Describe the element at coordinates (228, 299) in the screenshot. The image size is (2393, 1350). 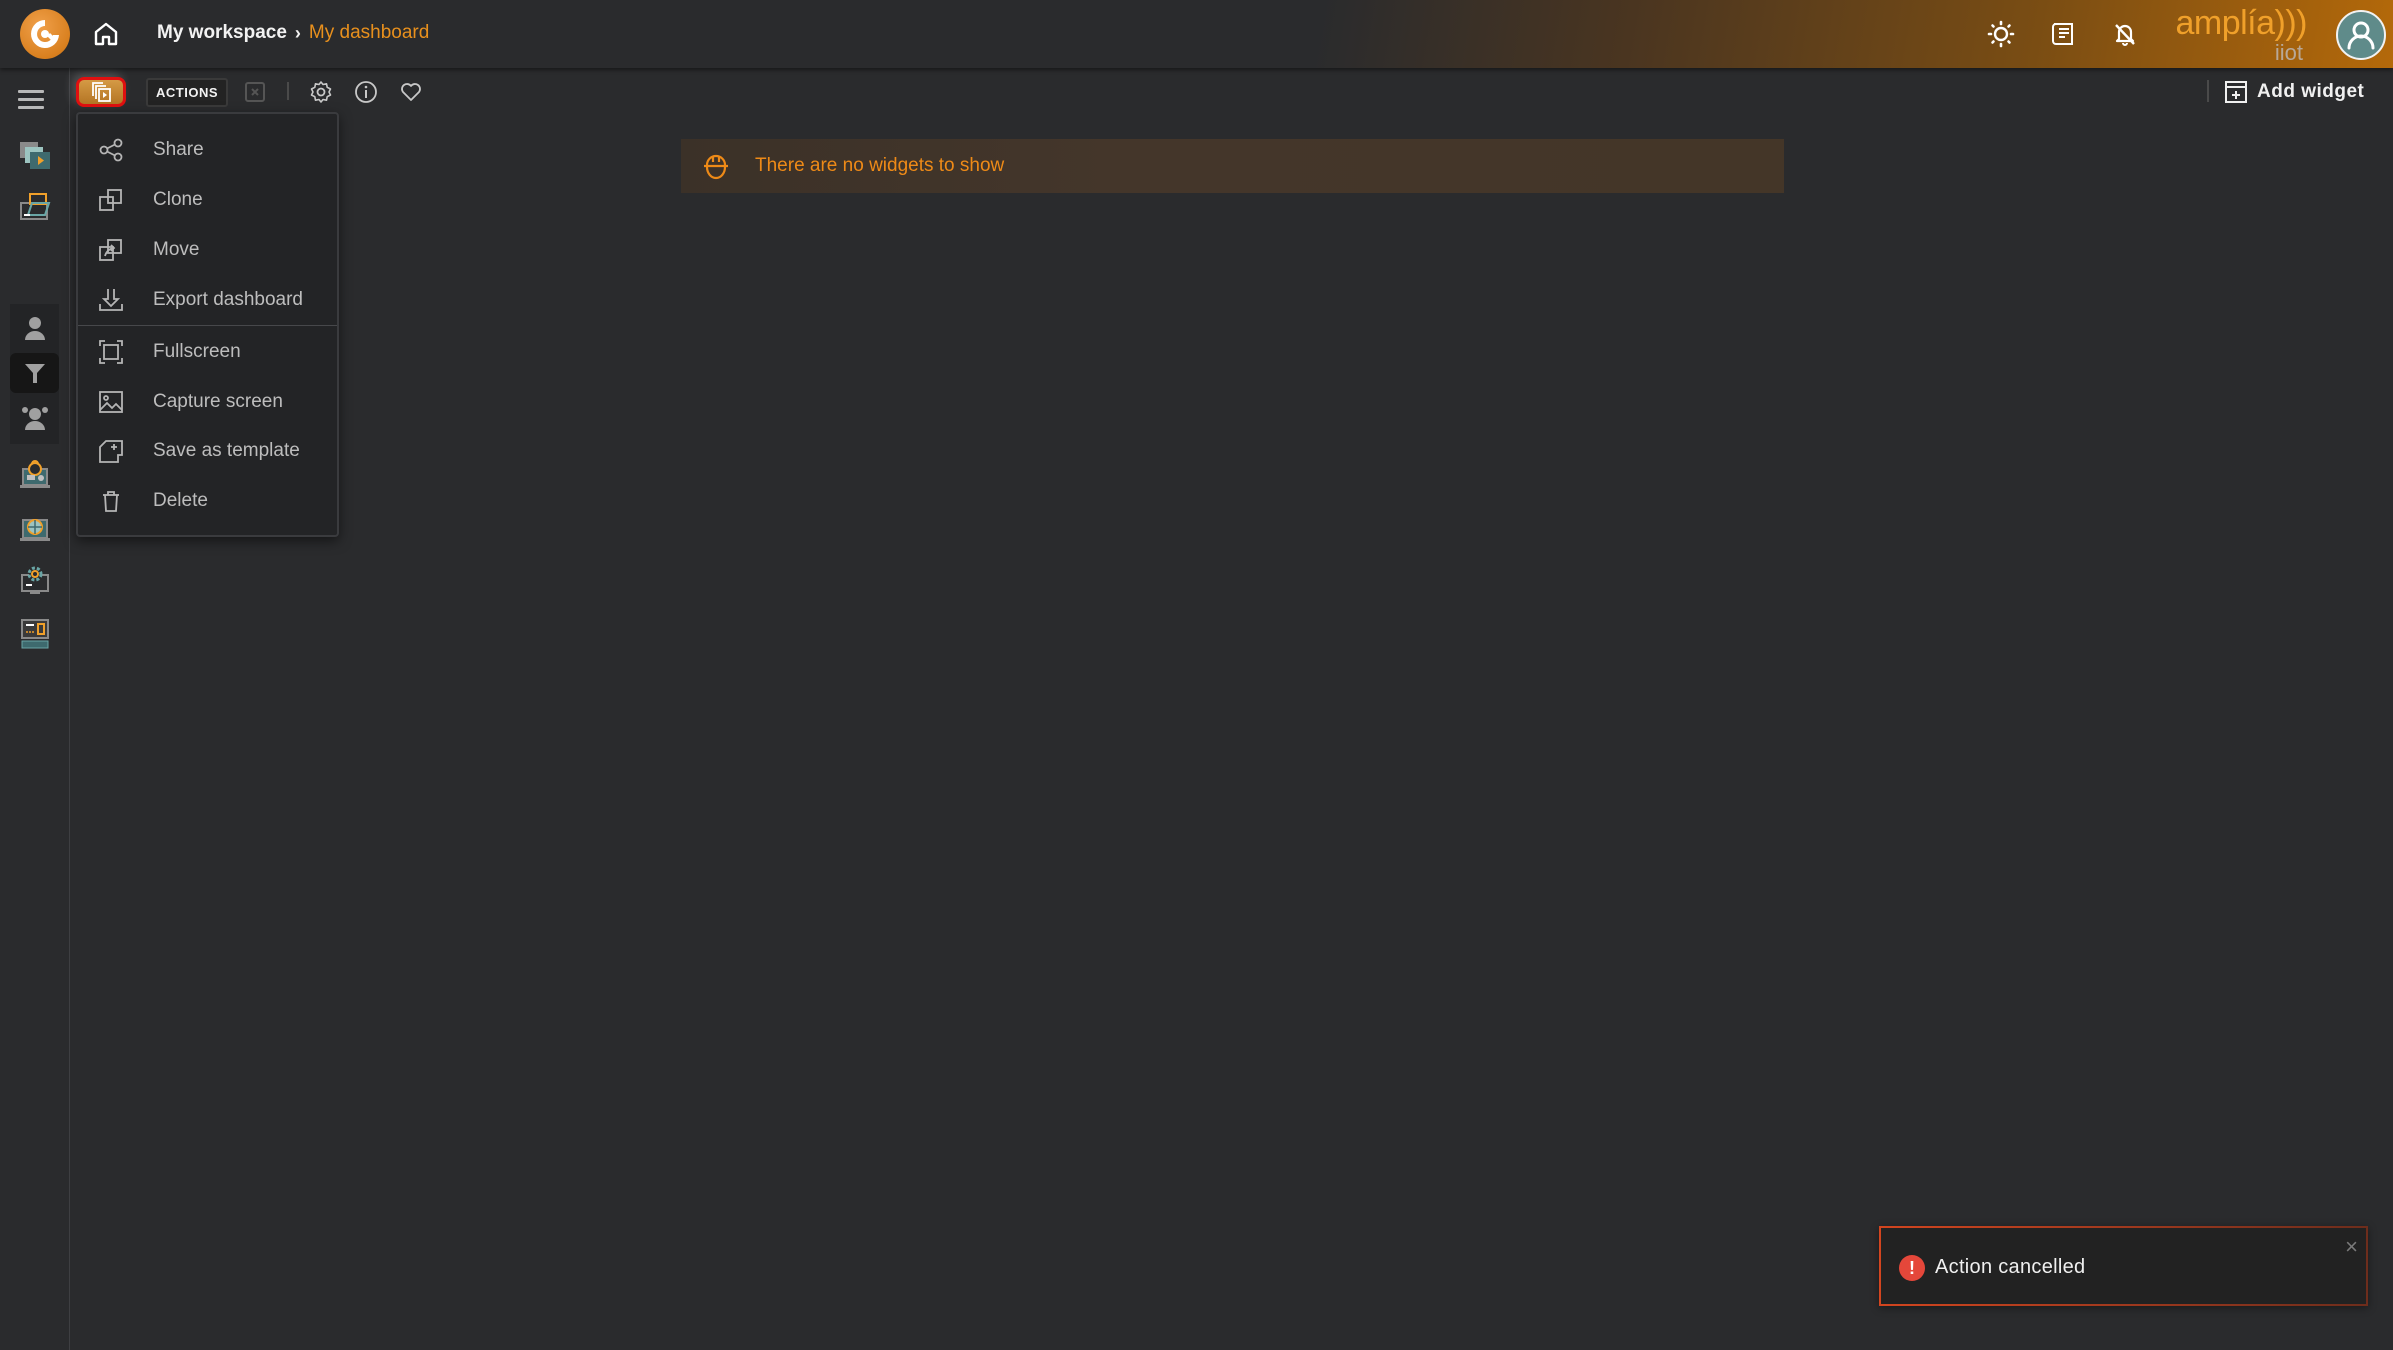
I see `menu-item-label: Export dashboard` at that location.